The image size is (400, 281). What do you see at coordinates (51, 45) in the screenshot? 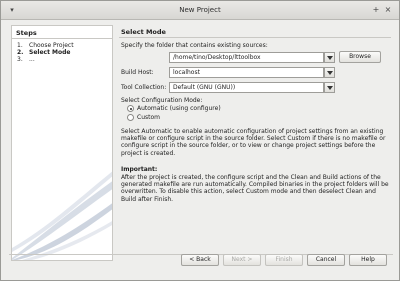
I see `step-label: Choose Project` at bounding box center [51, 45].